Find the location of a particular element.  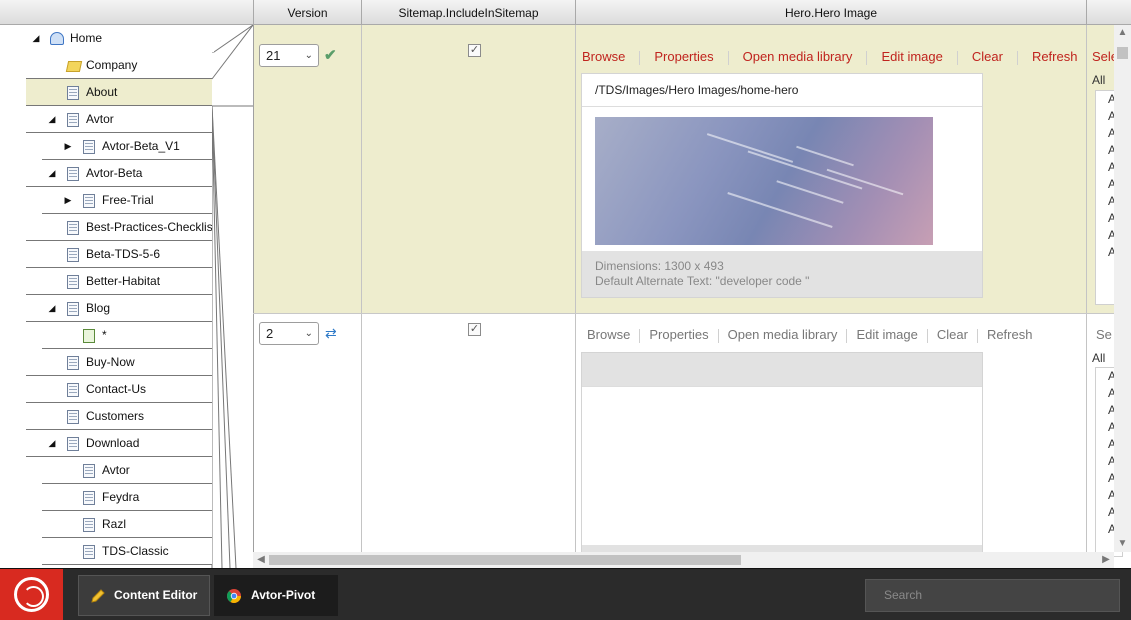

tree-node-label: Buy-Now is located at coordinates (110, 362).